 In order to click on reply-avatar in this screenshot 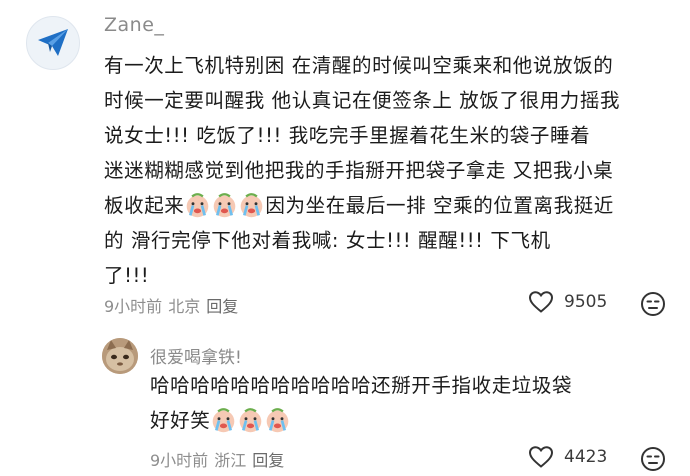, I will do `click(120, 356)`.